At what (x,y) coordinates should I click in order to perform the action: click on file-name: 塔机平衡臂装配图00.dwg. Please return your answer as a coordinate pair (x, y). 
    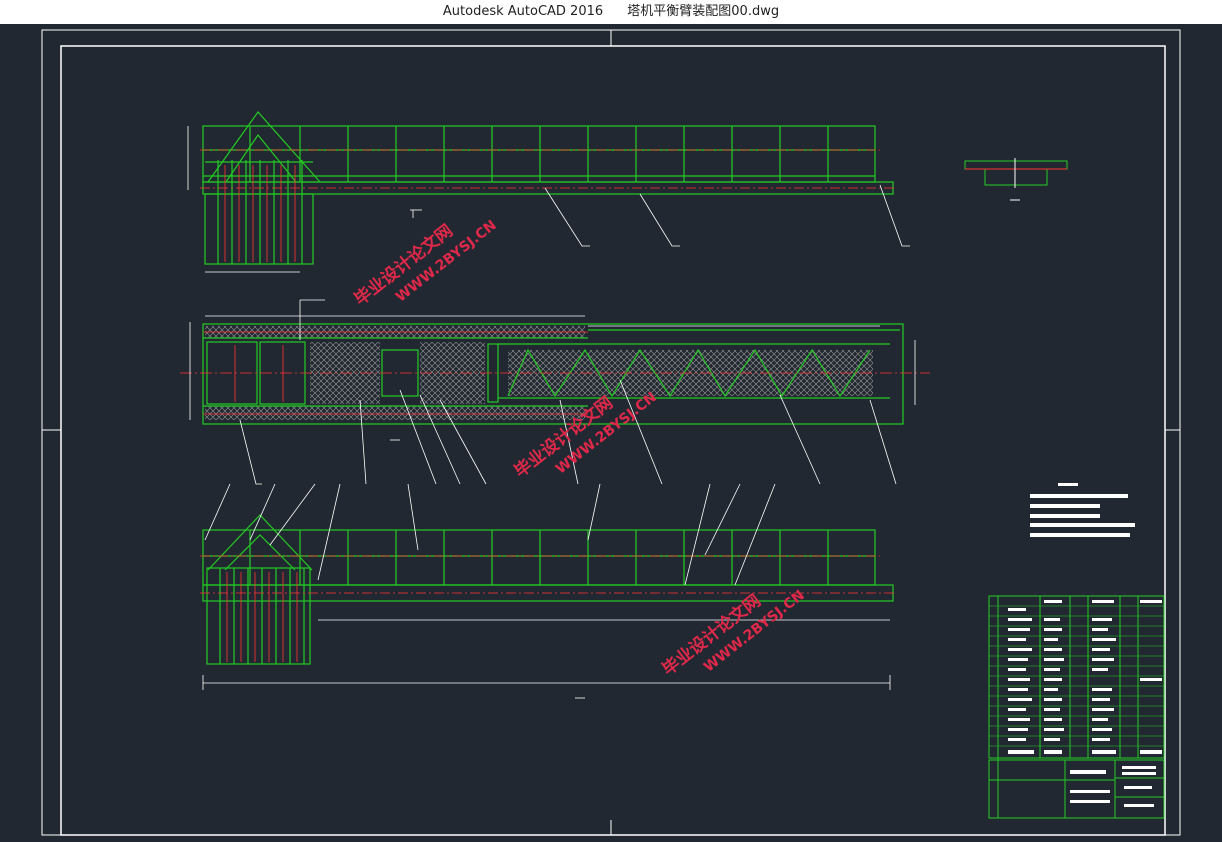
    Looking at the image, I should click on (703, 11).